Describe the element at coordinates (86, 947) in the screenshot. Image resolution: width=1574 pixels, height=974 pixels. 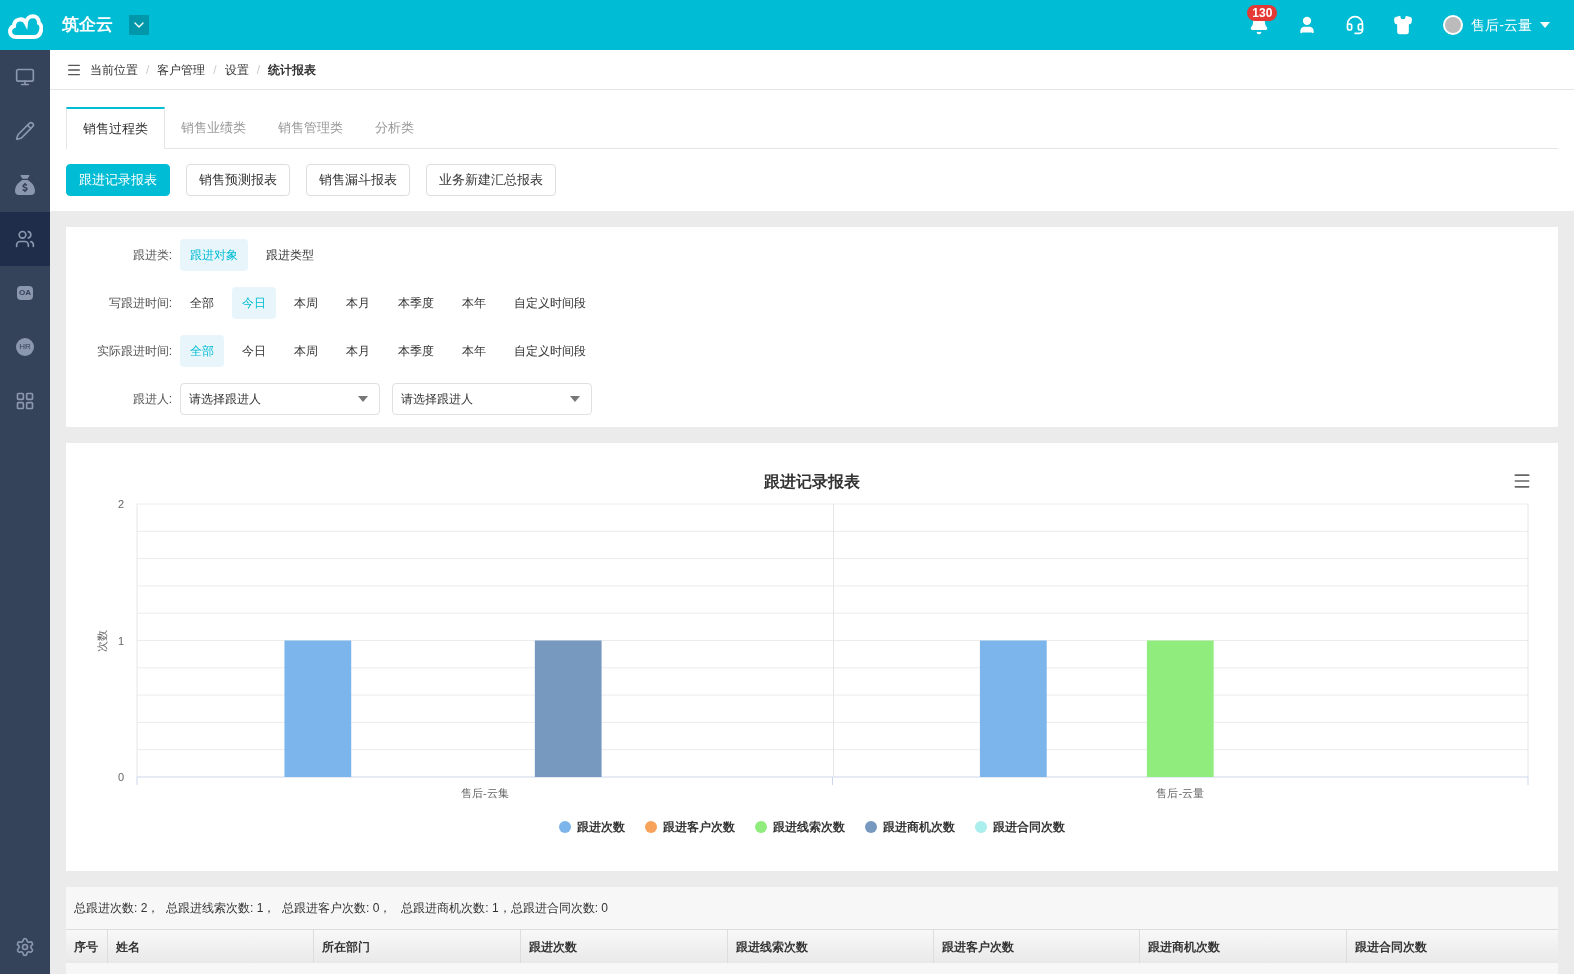
I see `column-header: 序号` at that location.